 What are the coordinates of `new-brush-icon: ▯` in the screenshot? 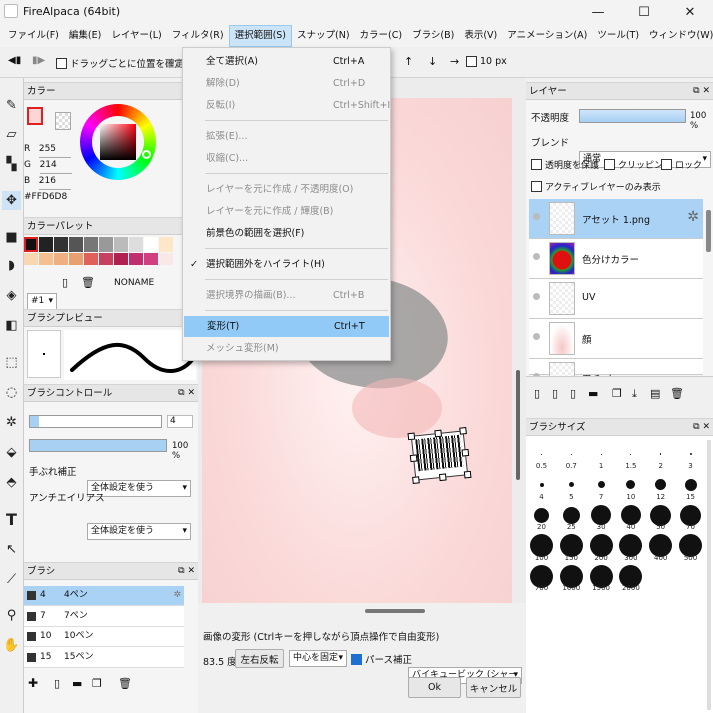 It's located at (57, 683).